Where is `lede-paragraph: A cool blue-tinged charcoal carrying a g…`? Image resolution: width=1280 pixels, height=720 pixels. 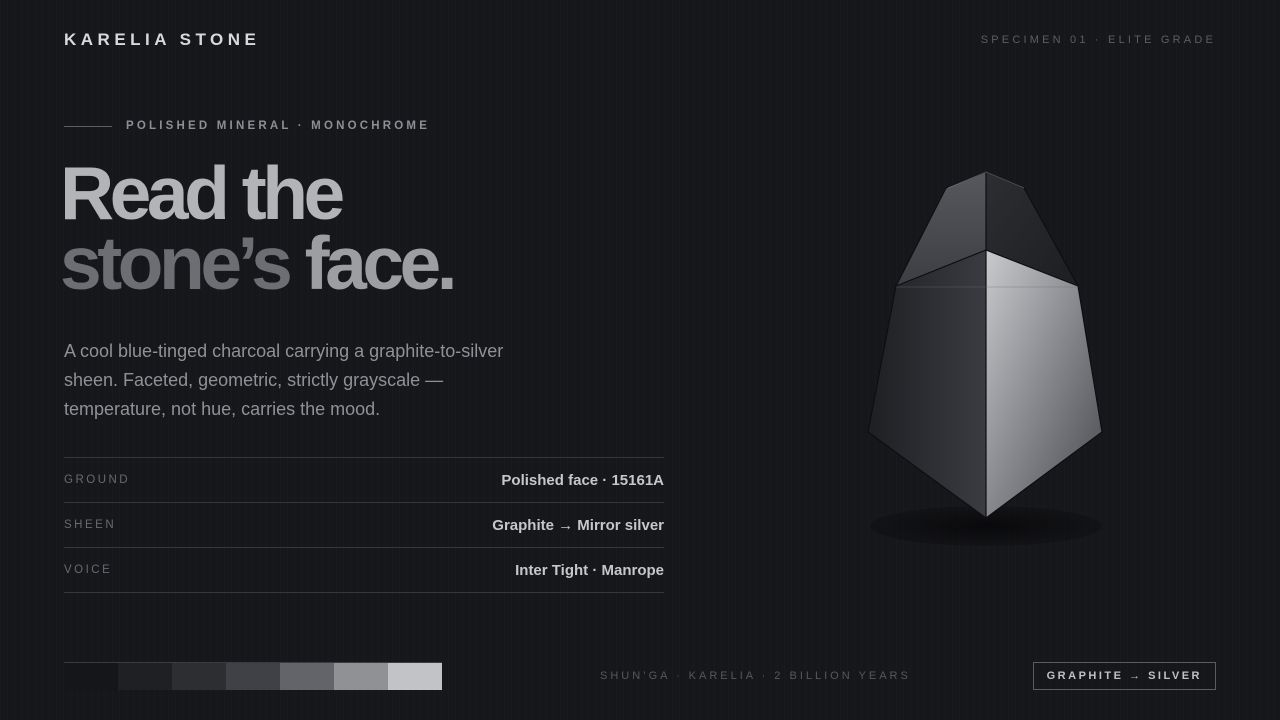
lede-paragraph: A cool blue-tinged charcoal carrying a g… is located at coordinates (284, 380).